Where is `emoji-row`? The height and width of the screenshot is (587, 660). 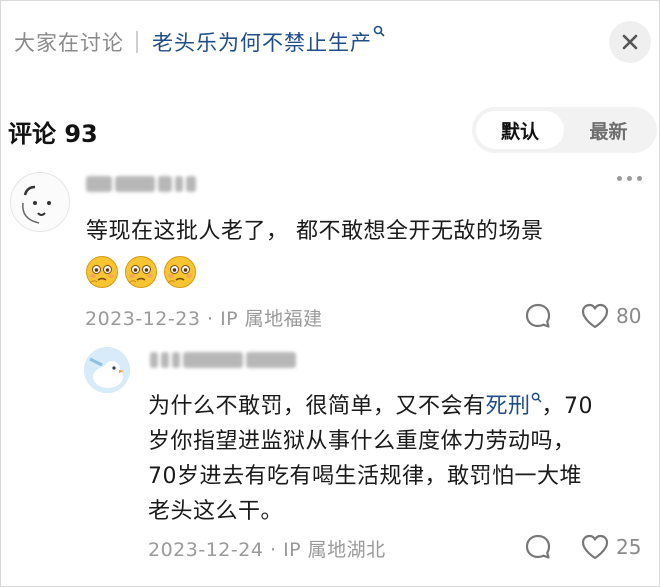 emoji-row is located at coordinates (141, 272).